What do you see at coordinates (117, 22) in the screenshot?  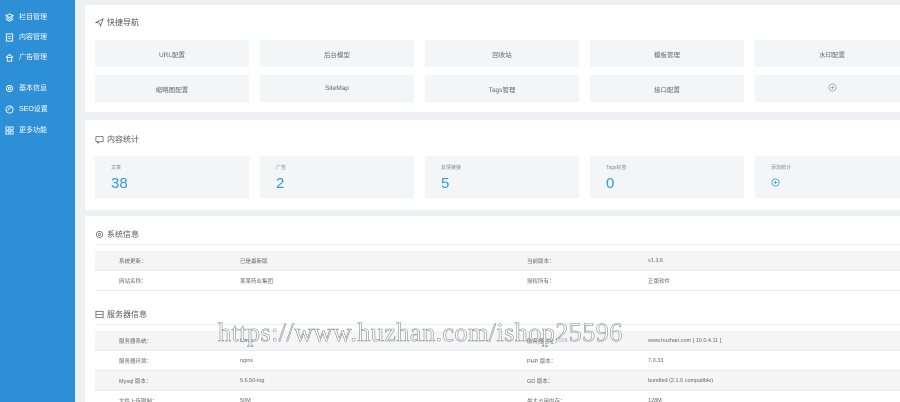 I see `quicknav-title: 快捷导航` at bounding box center [117, 22].